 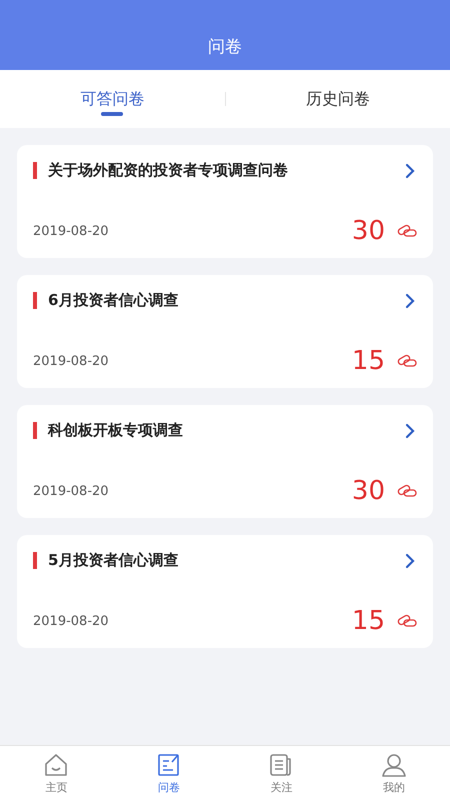 I want to click on nav-item: 关注, so click(x=281, y=773).